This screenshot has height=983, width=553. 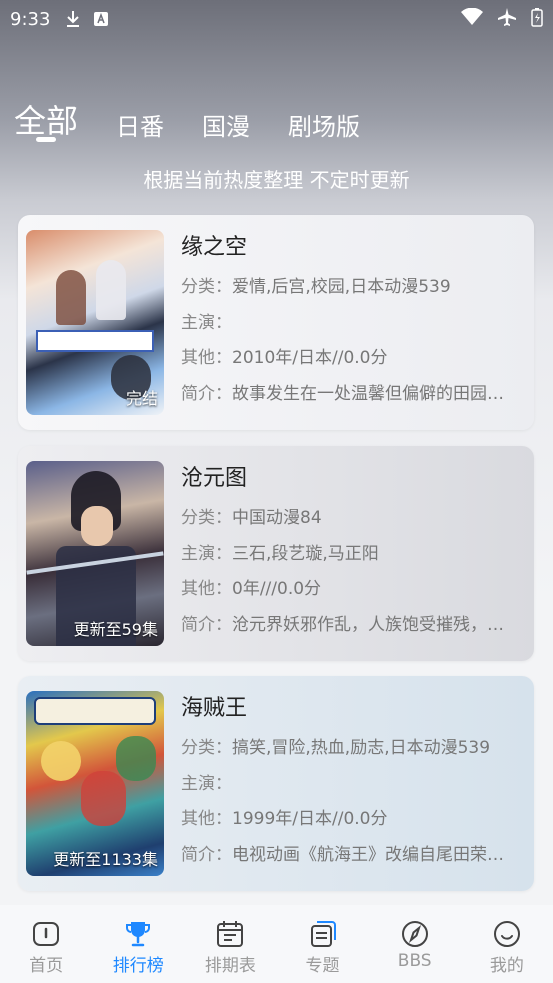 What do you see at coordinates (316, 287) in the screenshot?
I see `item-category: 分类：爱情,后宫,校园,日本动漫539` at bounding box center [316, 287].